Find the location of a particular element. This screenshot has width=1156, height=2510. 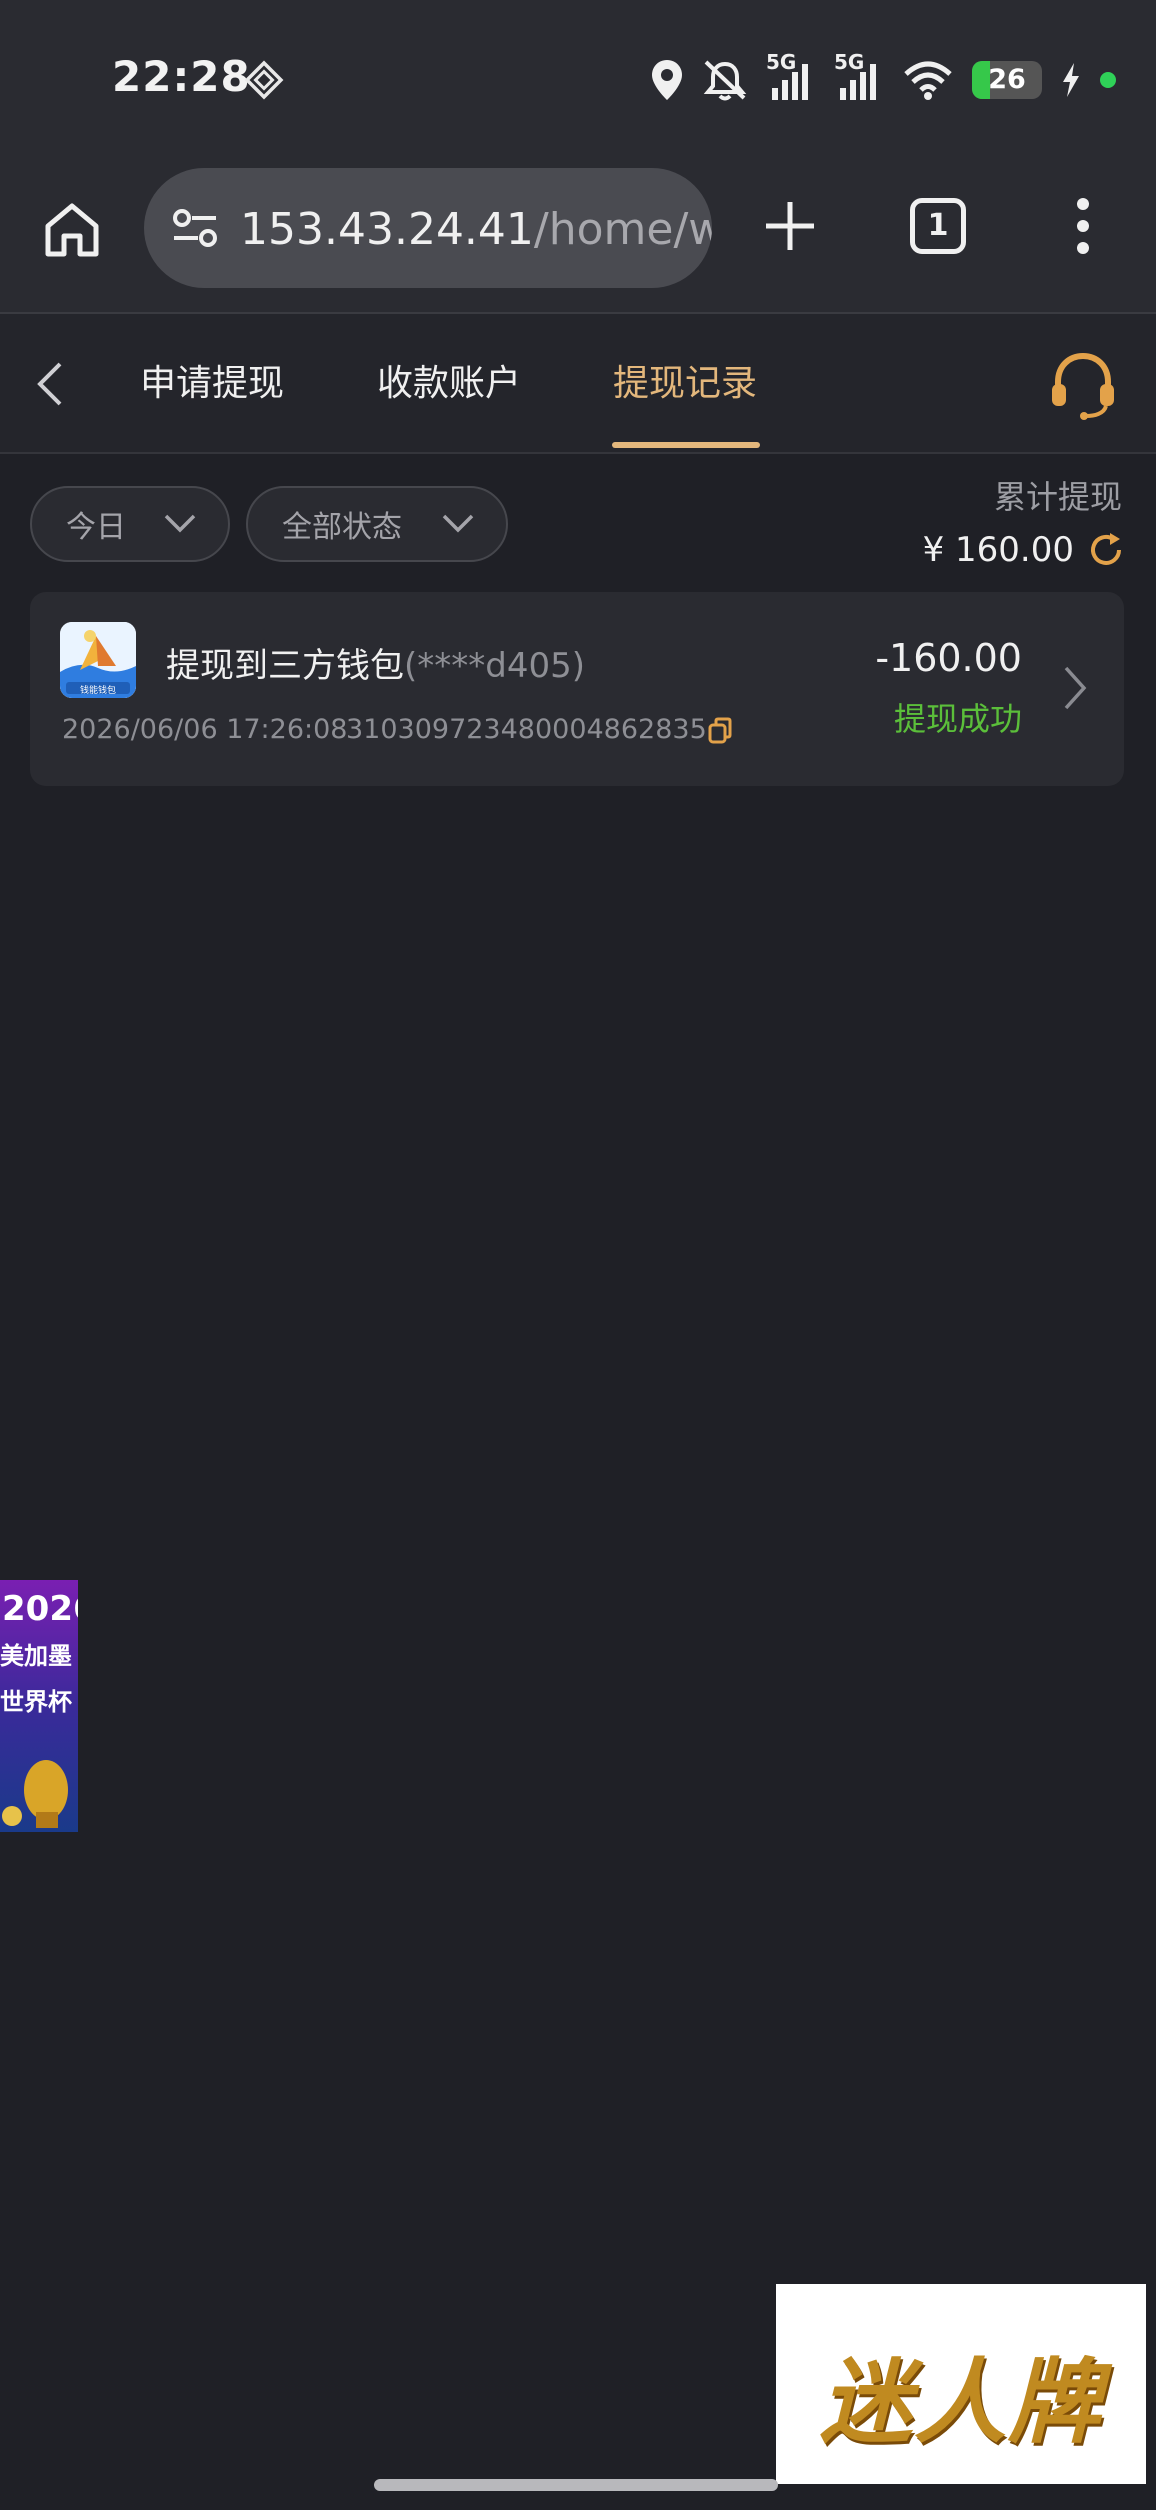

nfc-icon is located at coordinates (264, 80).